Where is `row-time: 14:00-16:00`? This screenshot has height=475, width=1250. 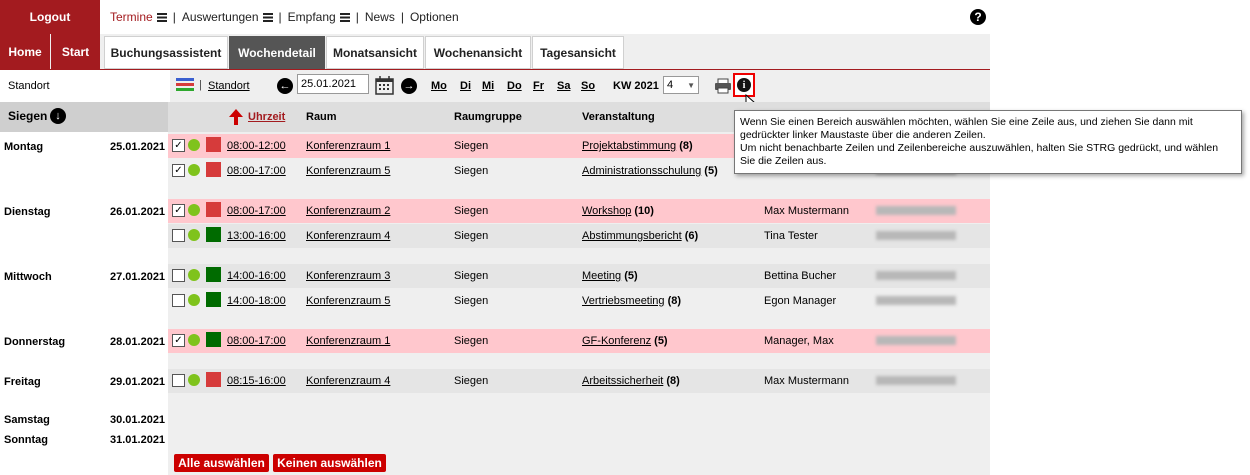
row-time: 14:00-16:00 is located at coordinates (256, 276).